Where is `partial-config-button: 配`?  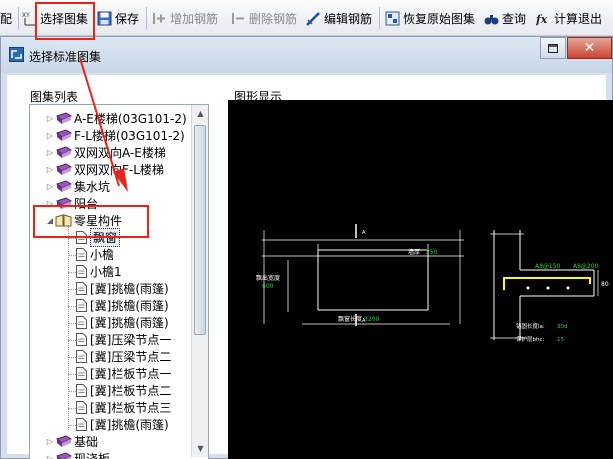
partial-config-button: 配 is located at coordinates (6, 18).